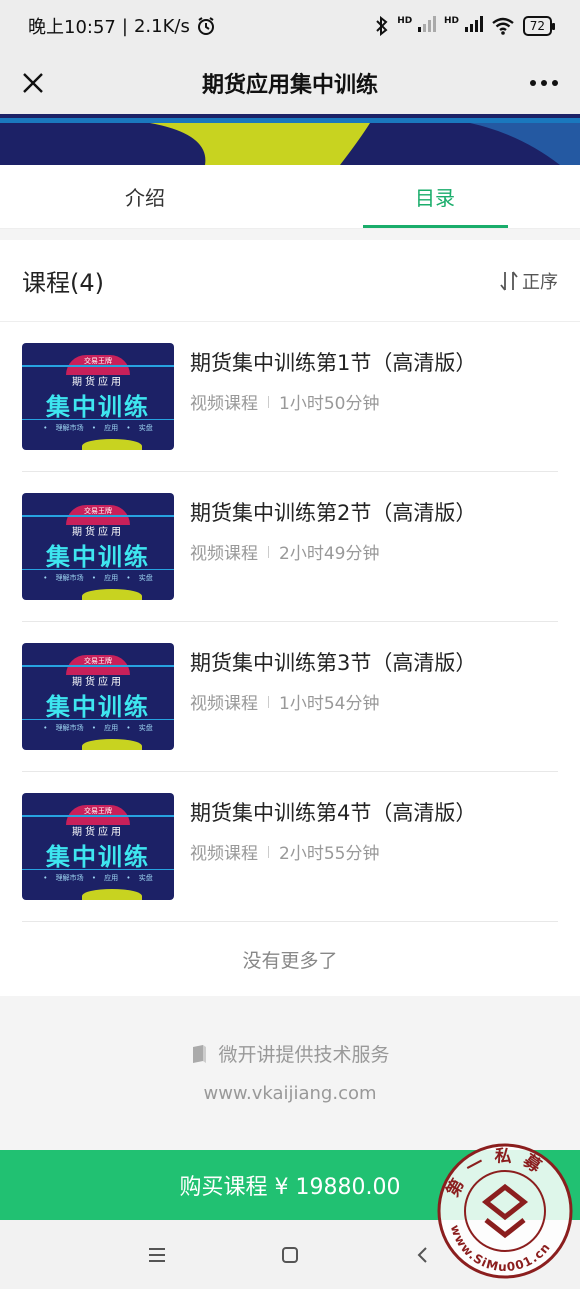 This screenshot has height=1289, width=580. Describe the element at coordinates (333, 828) in the screenshot. I see `course-info: 期货集中训练第4节（高清版） 视频课程 2小时55分钟` at that location.